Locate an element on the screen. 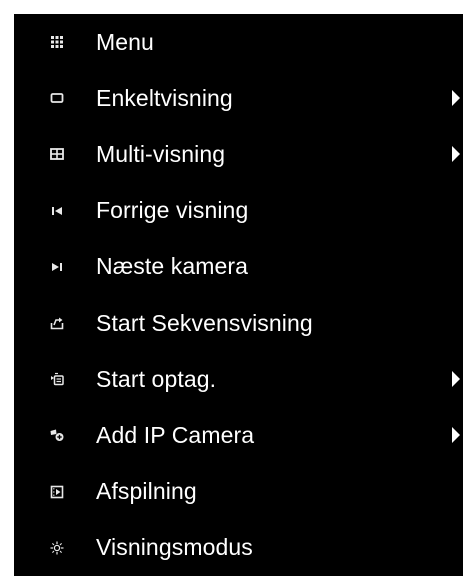 The height and width of the screenshot is (576, 463). menu-item-label: Visningsmodus is located at coordinates (174, 547).